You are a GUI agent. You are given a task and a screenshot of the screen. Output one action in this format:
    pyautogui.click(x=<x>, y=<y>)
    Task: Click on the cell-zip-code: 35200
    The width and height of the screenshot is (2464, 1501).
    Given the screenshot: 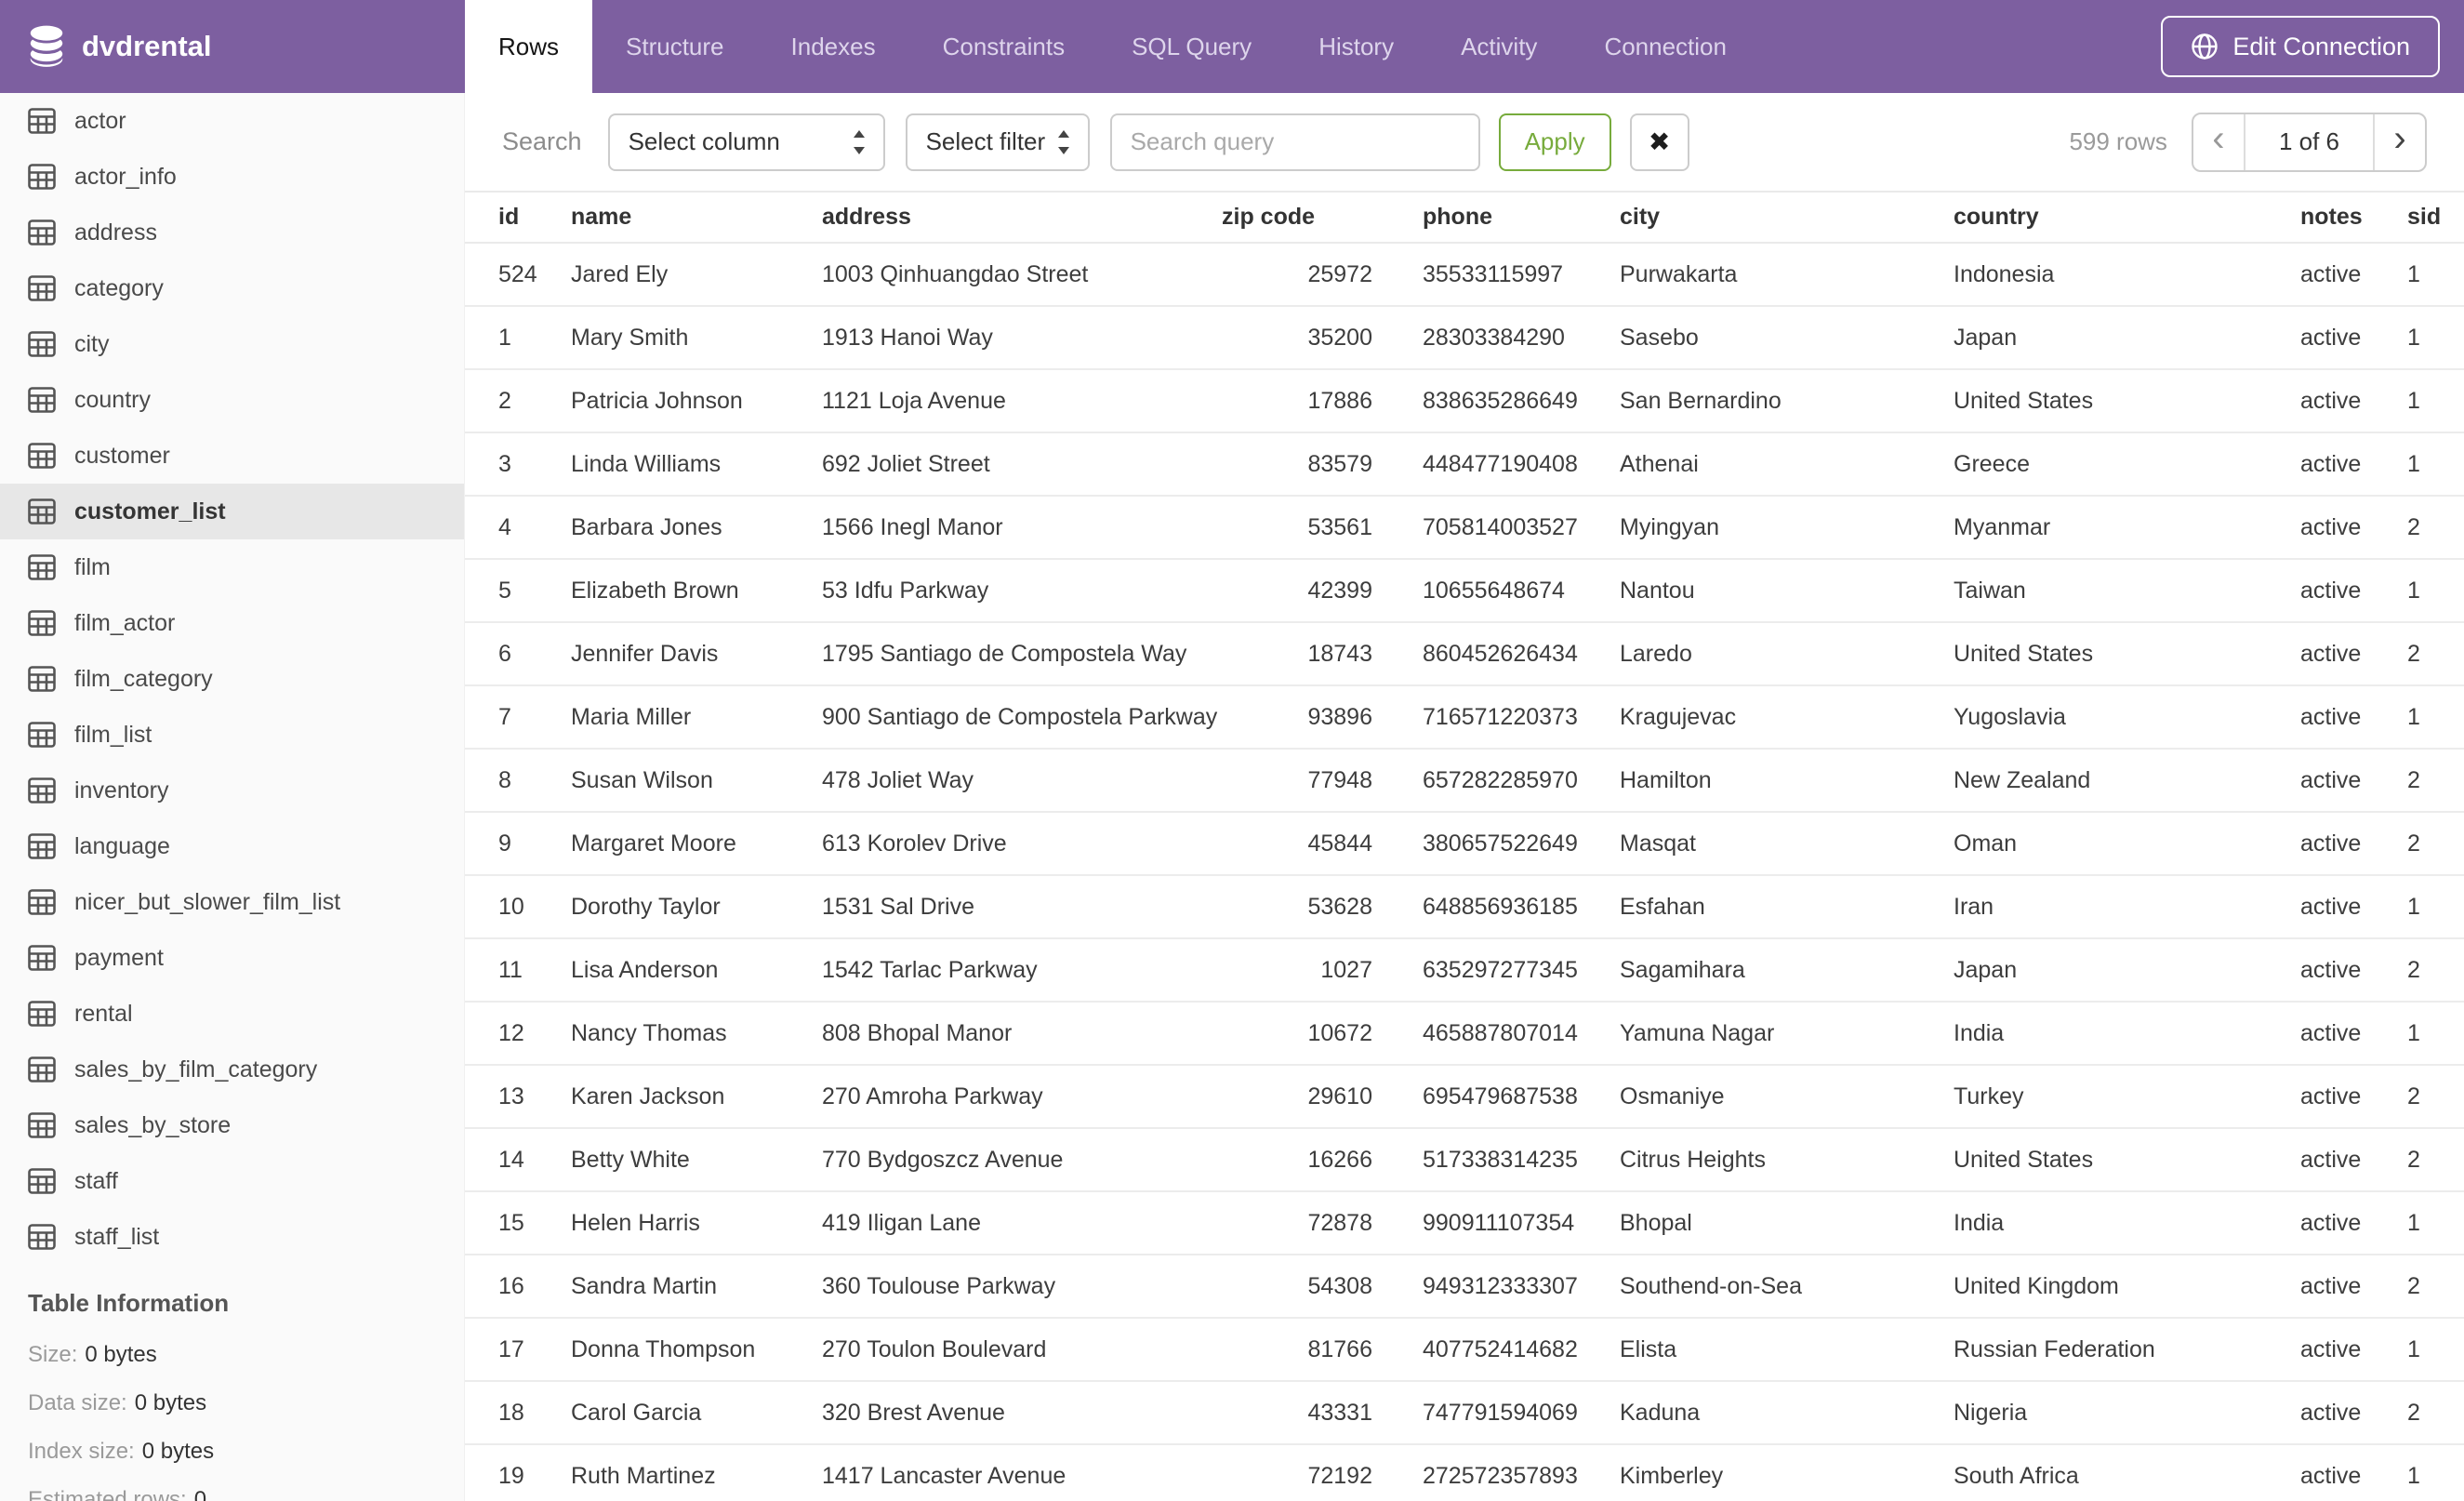 What is the action you would take?
    pyautogui.click(x=1297, y=338)
    